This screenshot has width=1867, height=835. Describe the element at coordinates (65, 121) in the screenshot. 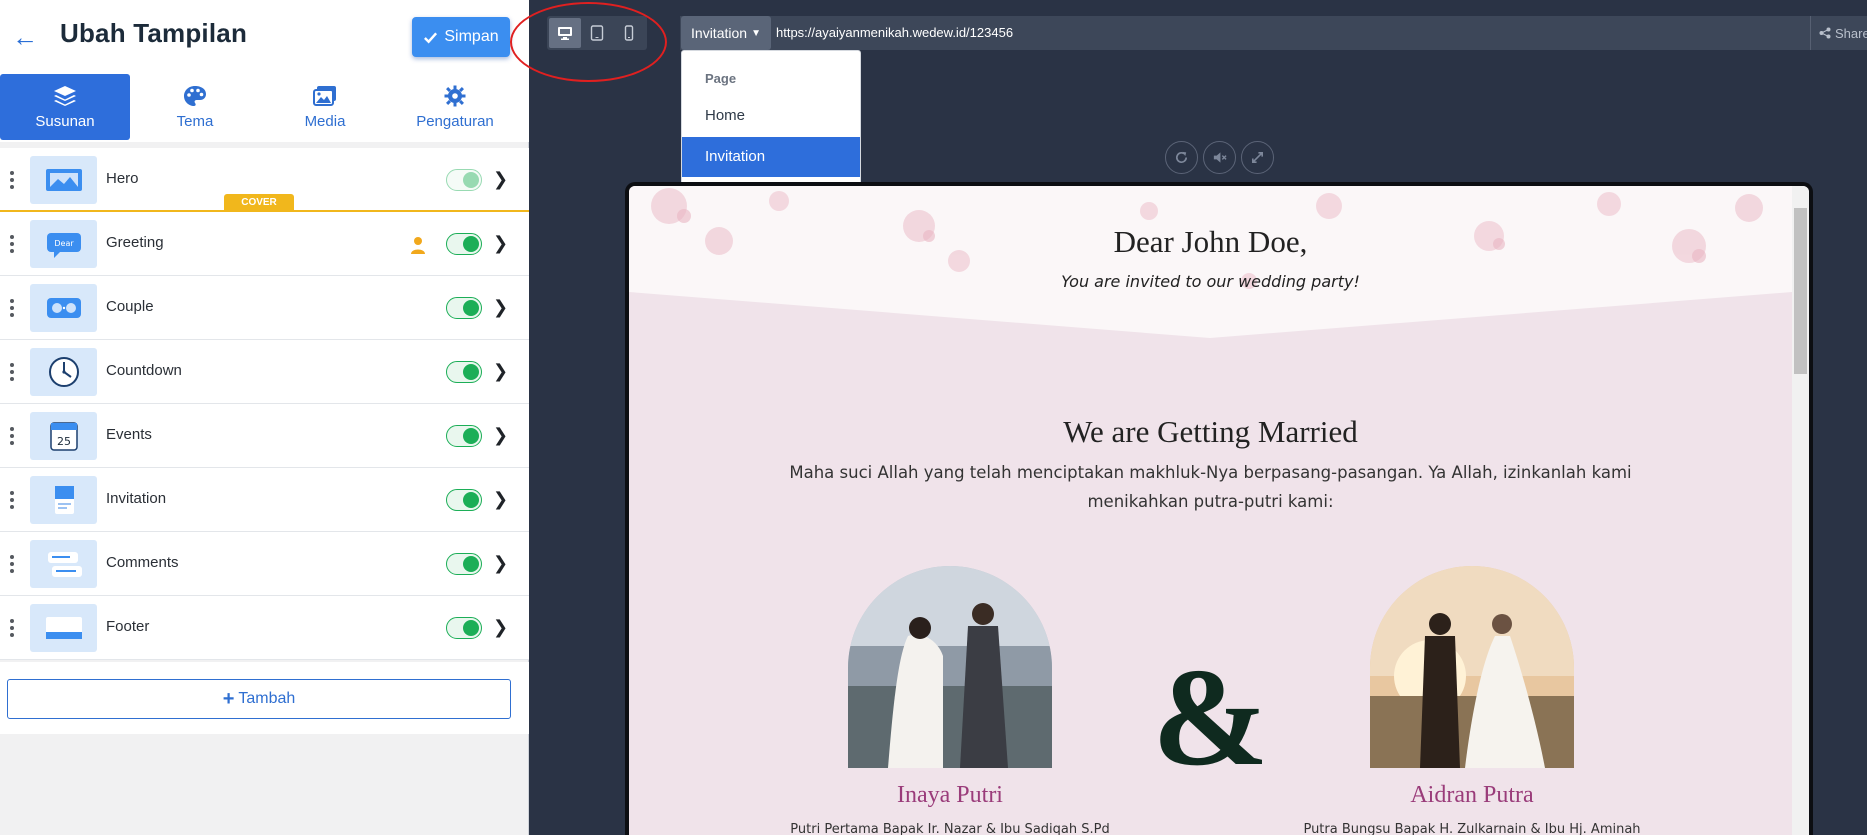

I see `tab-label: Susunan` at that location.